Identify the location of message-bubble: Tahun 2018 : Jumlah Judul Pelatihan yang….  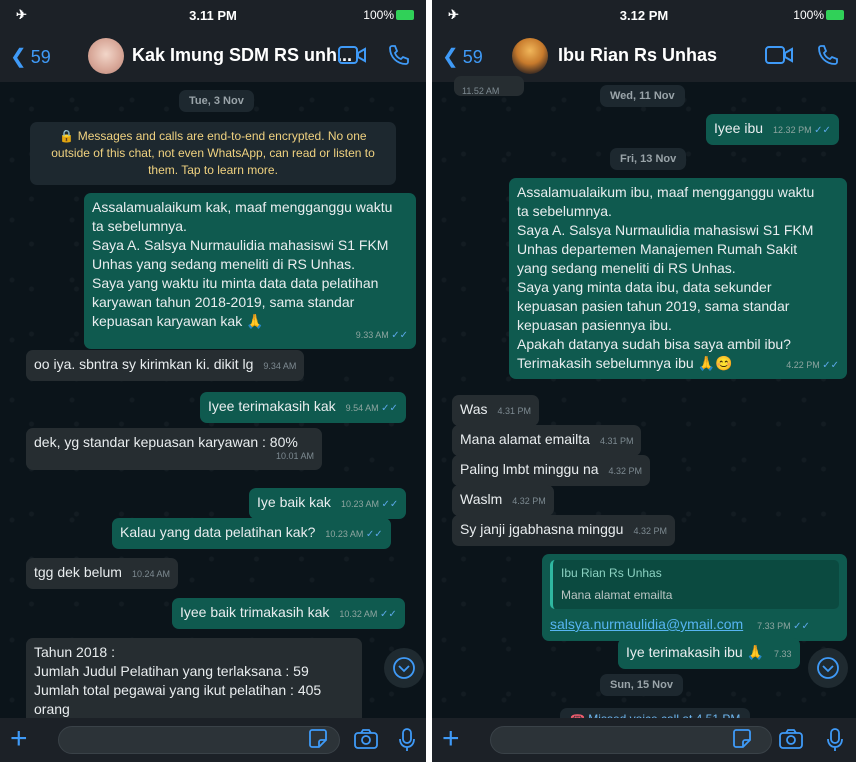
(194, 683).